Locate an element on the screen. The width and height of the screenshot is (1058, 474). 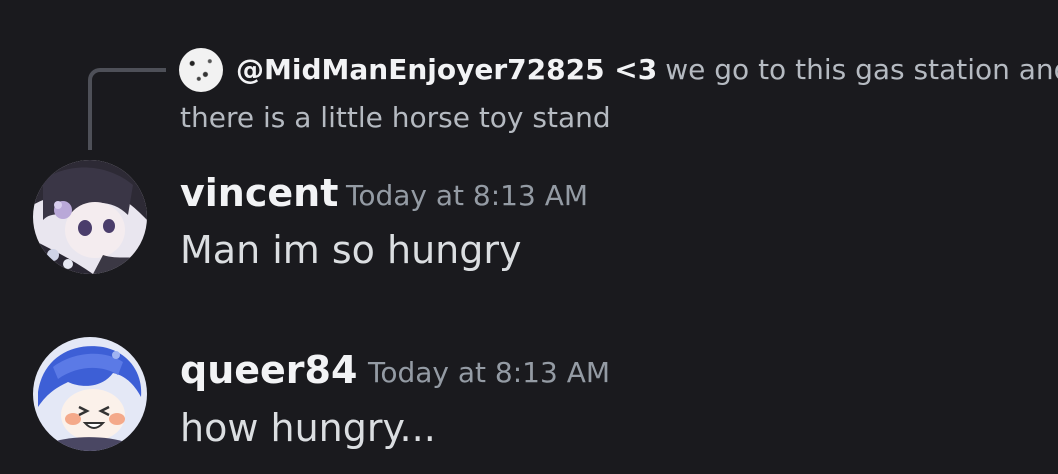
message-username: queer84 is located at coordinates (268, 370).